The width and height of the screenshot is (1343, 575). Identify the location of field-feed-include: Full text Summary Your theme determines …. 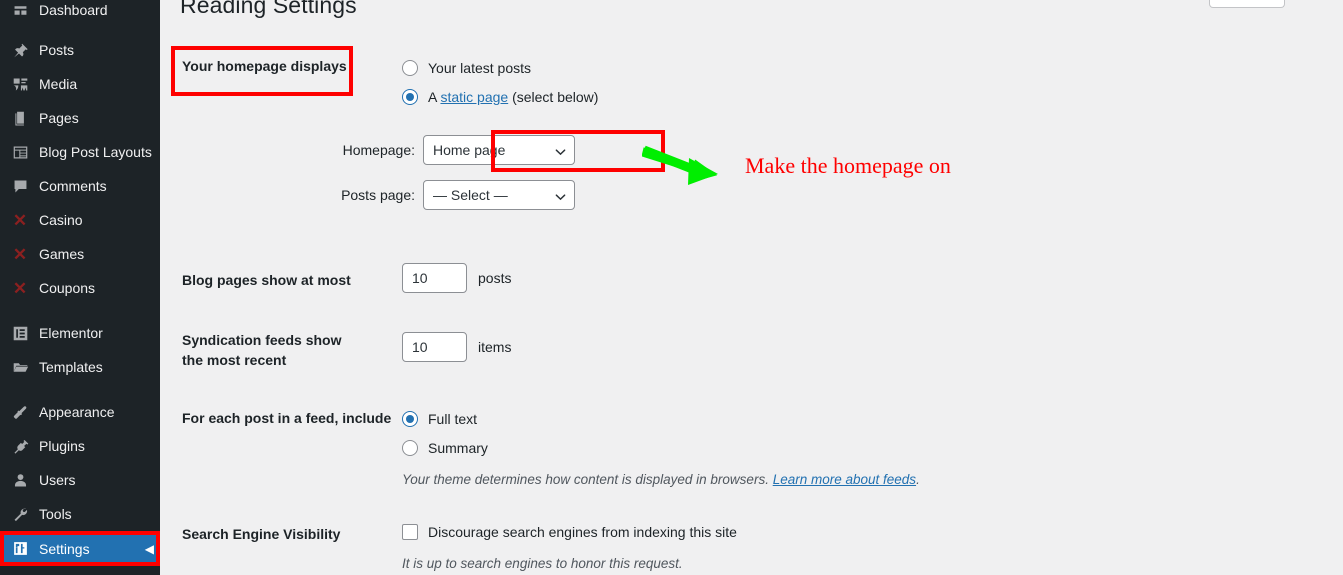
(661, 450).